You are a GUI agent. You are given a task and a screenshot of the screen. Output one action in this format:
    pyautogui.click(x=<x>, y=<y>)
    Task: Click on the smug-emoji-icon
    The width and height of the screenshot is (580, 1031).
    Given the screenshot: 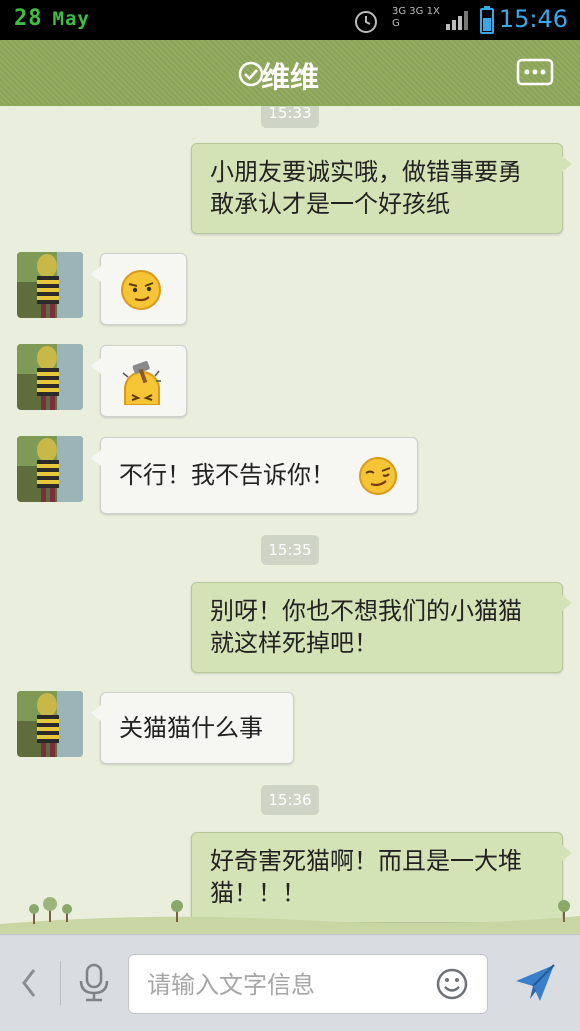 What is the action you would take?
    pyautogui.click(x=378, y=476)
    